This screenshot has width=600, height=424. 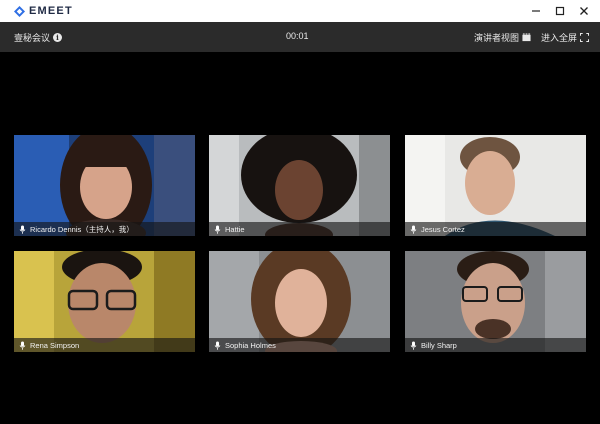 What do you see at coordinates (82, 229) in the screenshot?
I see `participant-name: Ricardo Dennis（主持人，我）` at bounding box center [82, 229].